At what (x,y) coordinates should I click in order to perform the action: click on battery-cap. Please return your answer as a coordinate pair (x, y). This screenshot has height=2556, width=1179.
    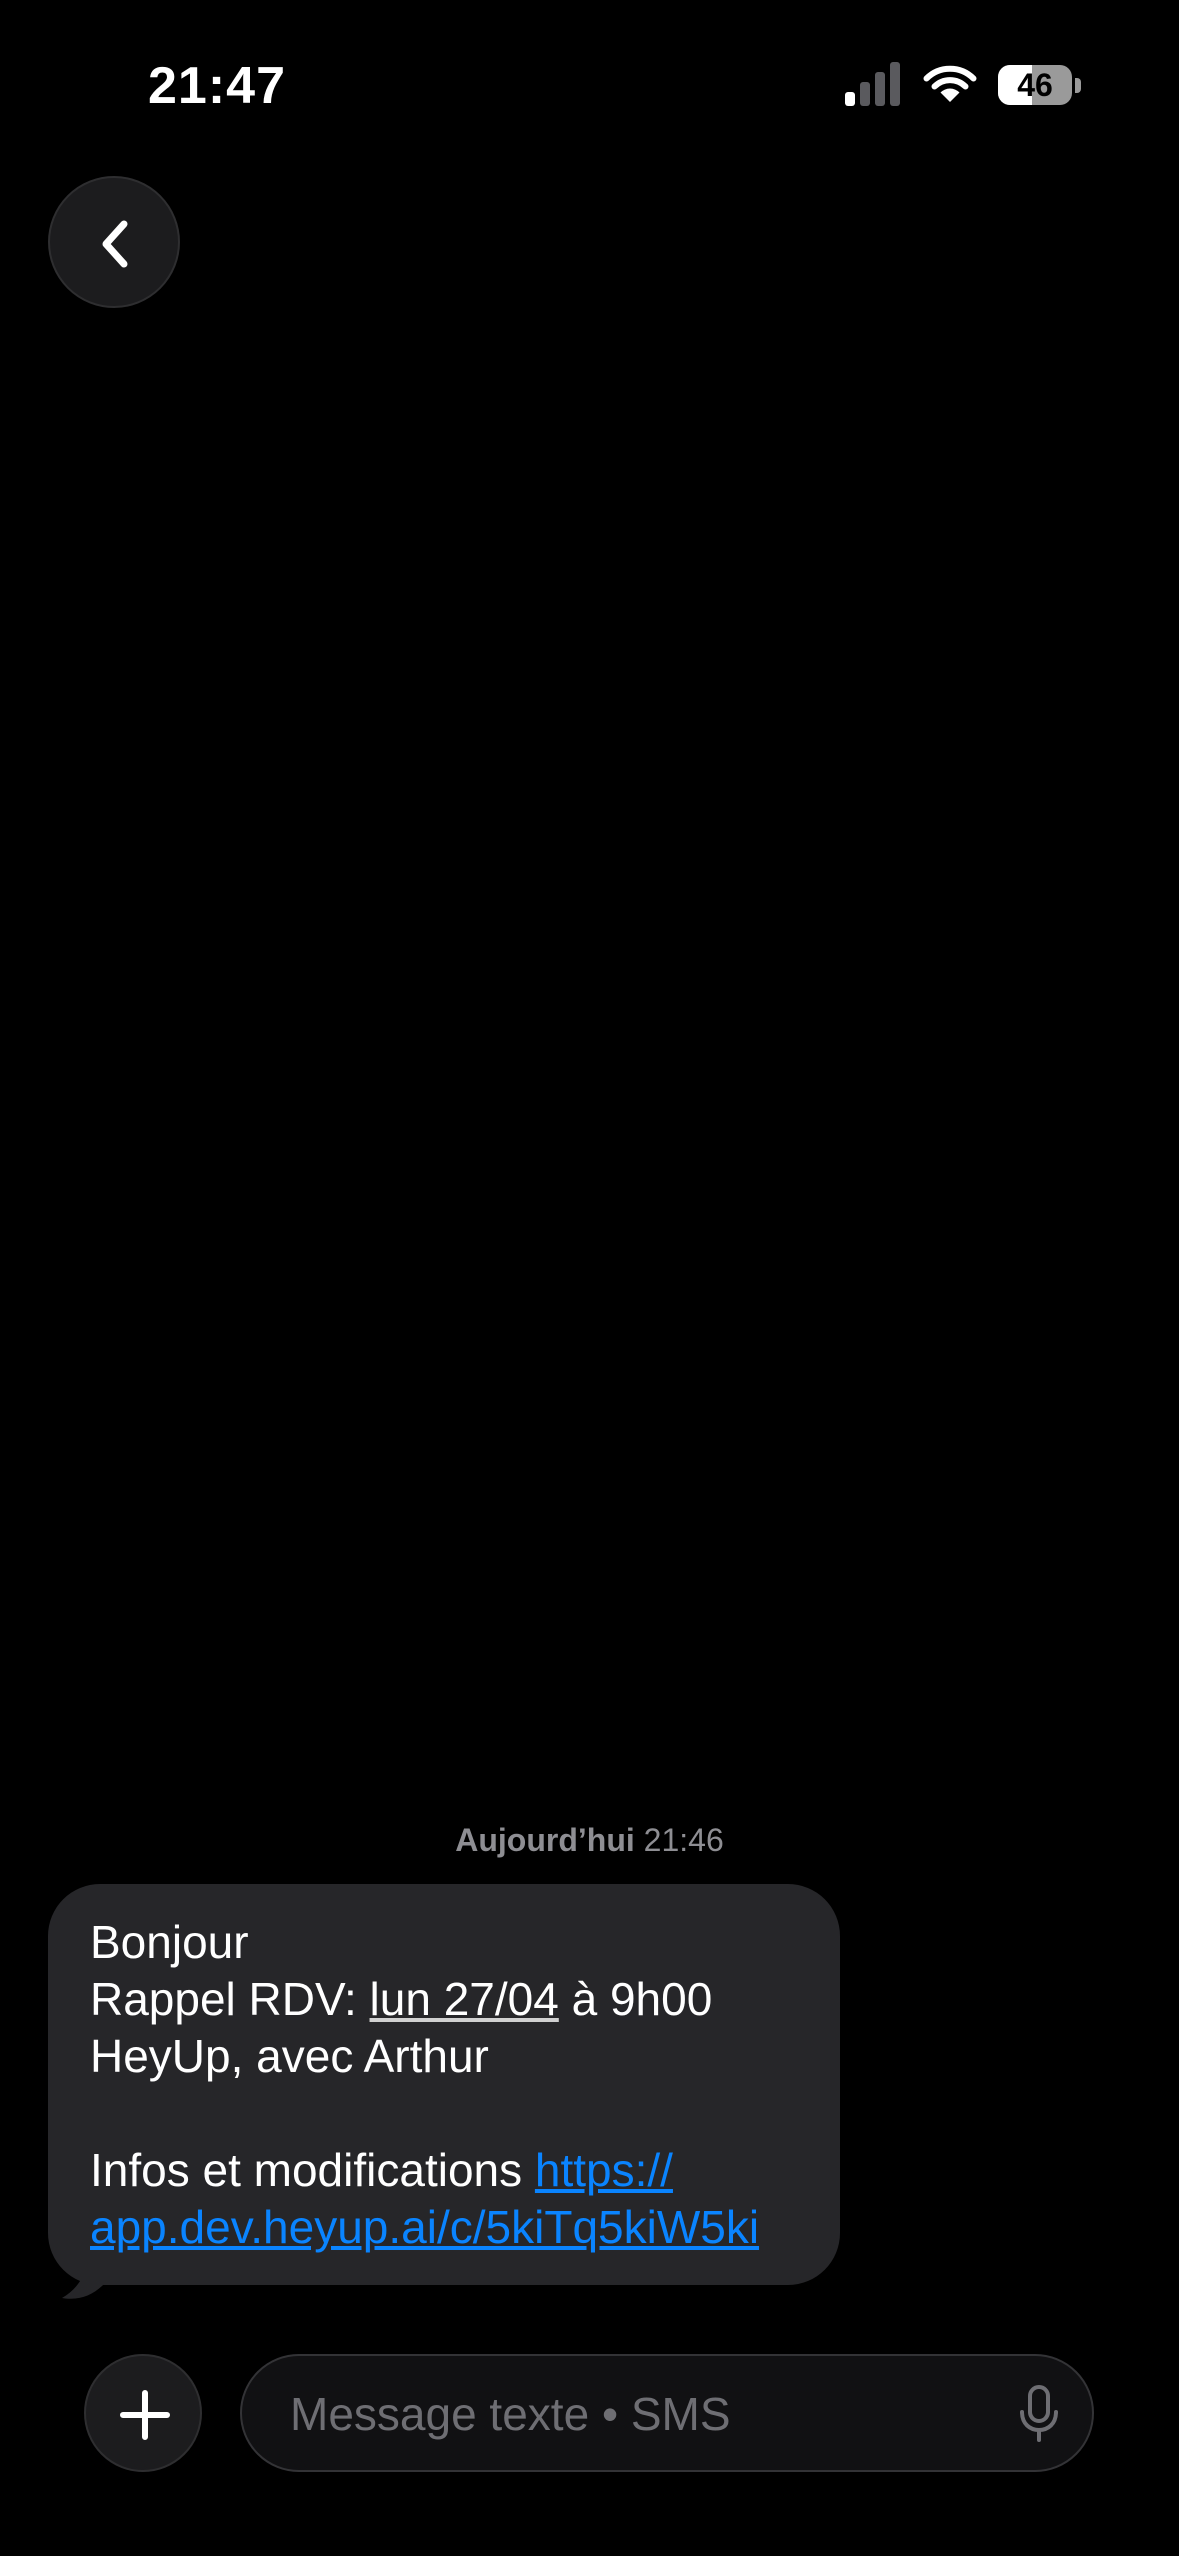
    Looking at the image, I should click on (1078, 85).